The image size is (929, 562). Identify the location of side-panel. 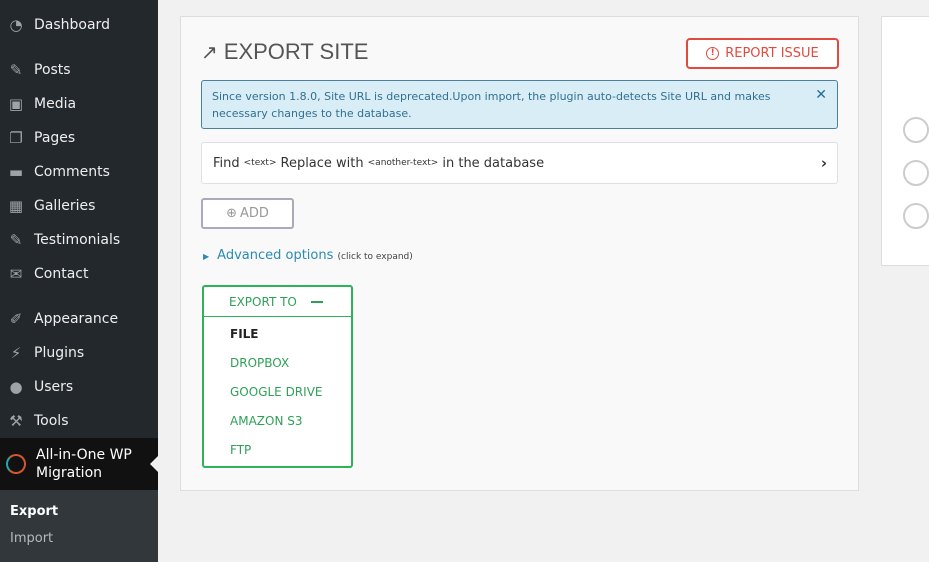
(905, 141).